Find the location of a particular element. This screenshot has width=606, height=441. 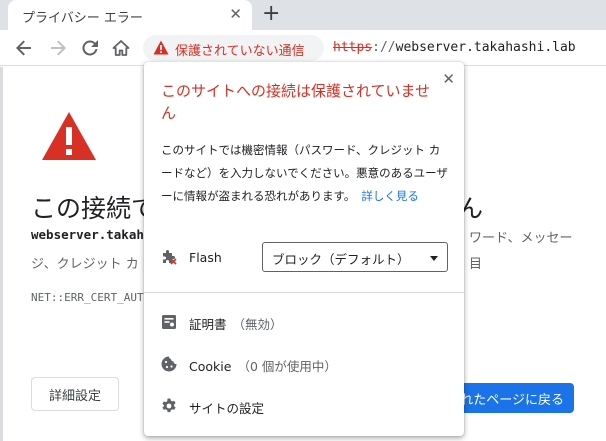

tab-close-icon: ✕ is located at coordinates (235, 14).